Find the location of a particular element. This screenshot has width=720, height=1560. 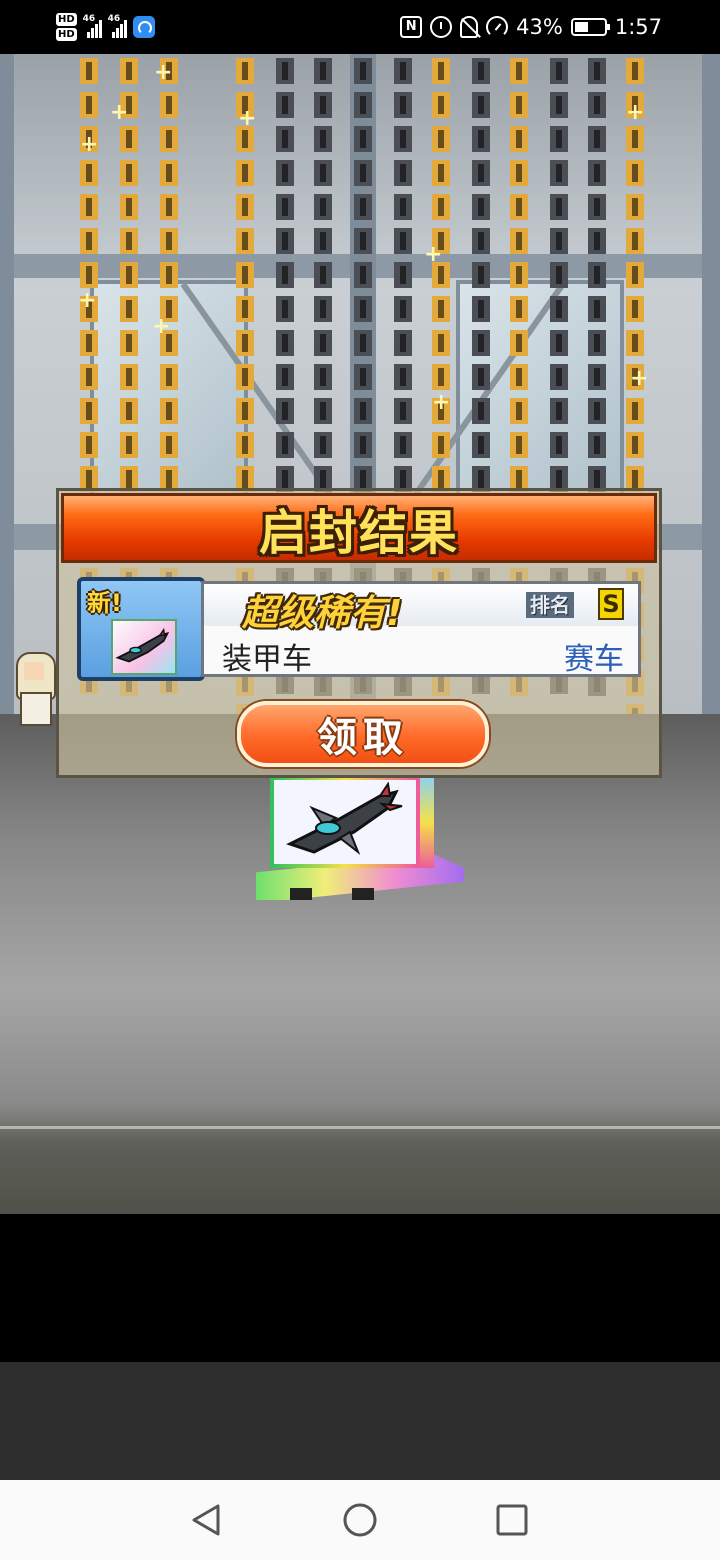

signal-icon-1: 46 is located at coordinates (92, 26).